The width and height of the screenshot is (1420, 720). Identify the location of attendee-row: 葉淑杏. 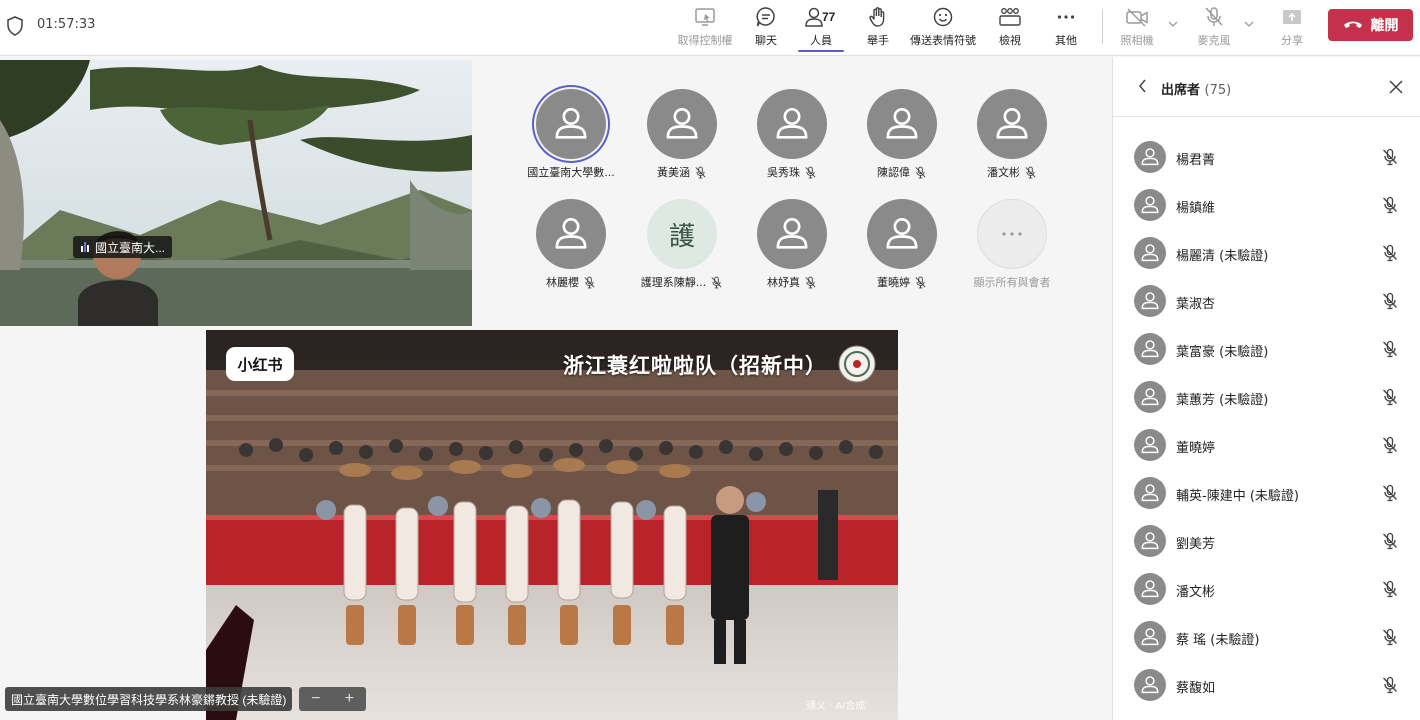
(1266, 301).